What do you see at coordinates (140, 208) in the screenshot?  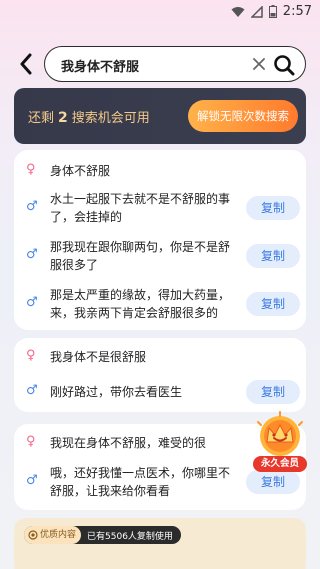 I see `message-text: 水土一起服下去就不是不舒服的事了，会挂掉的` at bounding box center [140, 208].